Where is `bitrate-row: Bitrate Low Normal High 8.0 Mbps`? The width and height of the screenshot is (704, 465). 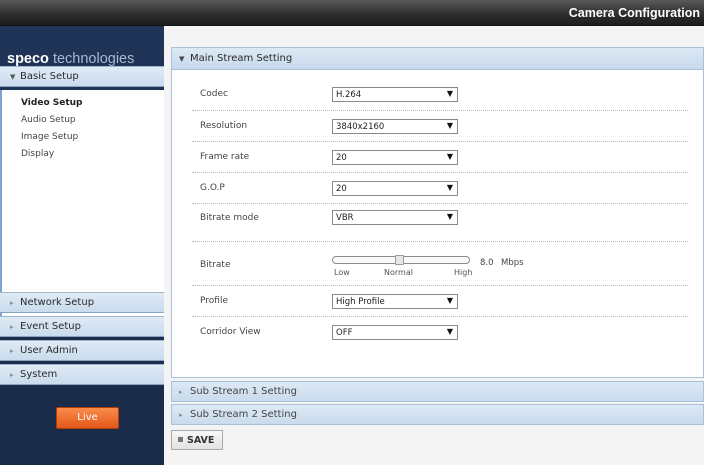 bitrate-row: Bitrate Low Normal High 8.0 Mbps is located at coordinates (440, 264).